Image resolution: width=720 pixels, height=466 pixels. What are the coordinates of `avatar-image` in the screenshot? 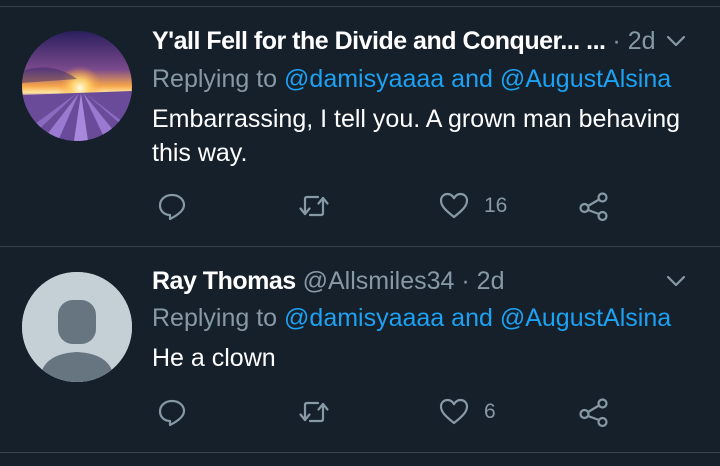 It's located at (77, 86).